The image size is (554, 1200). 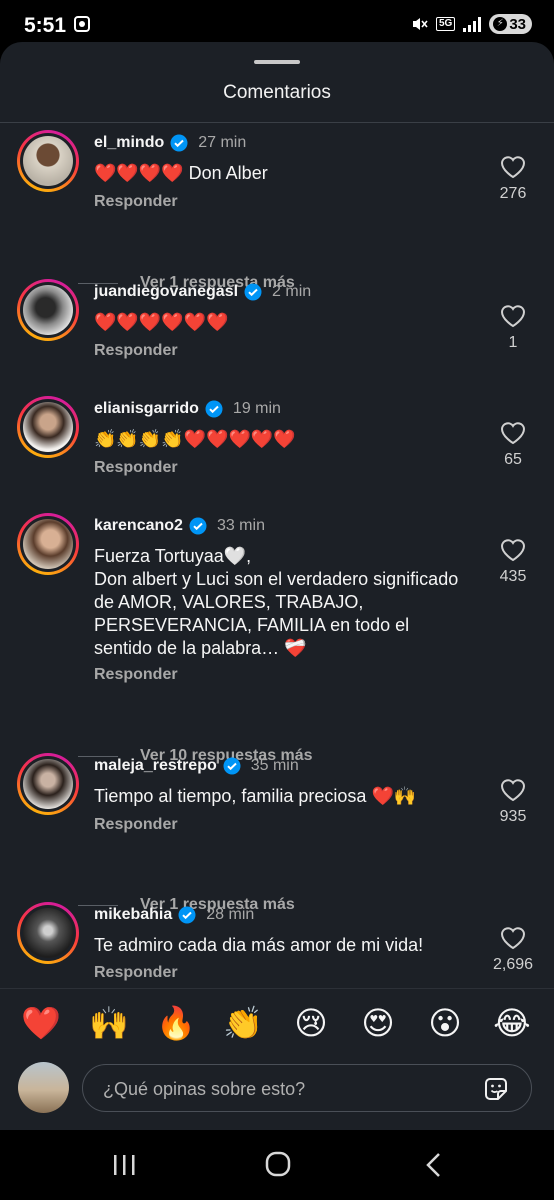 I want to click on comment-composer, so click(x=277, y=1094).